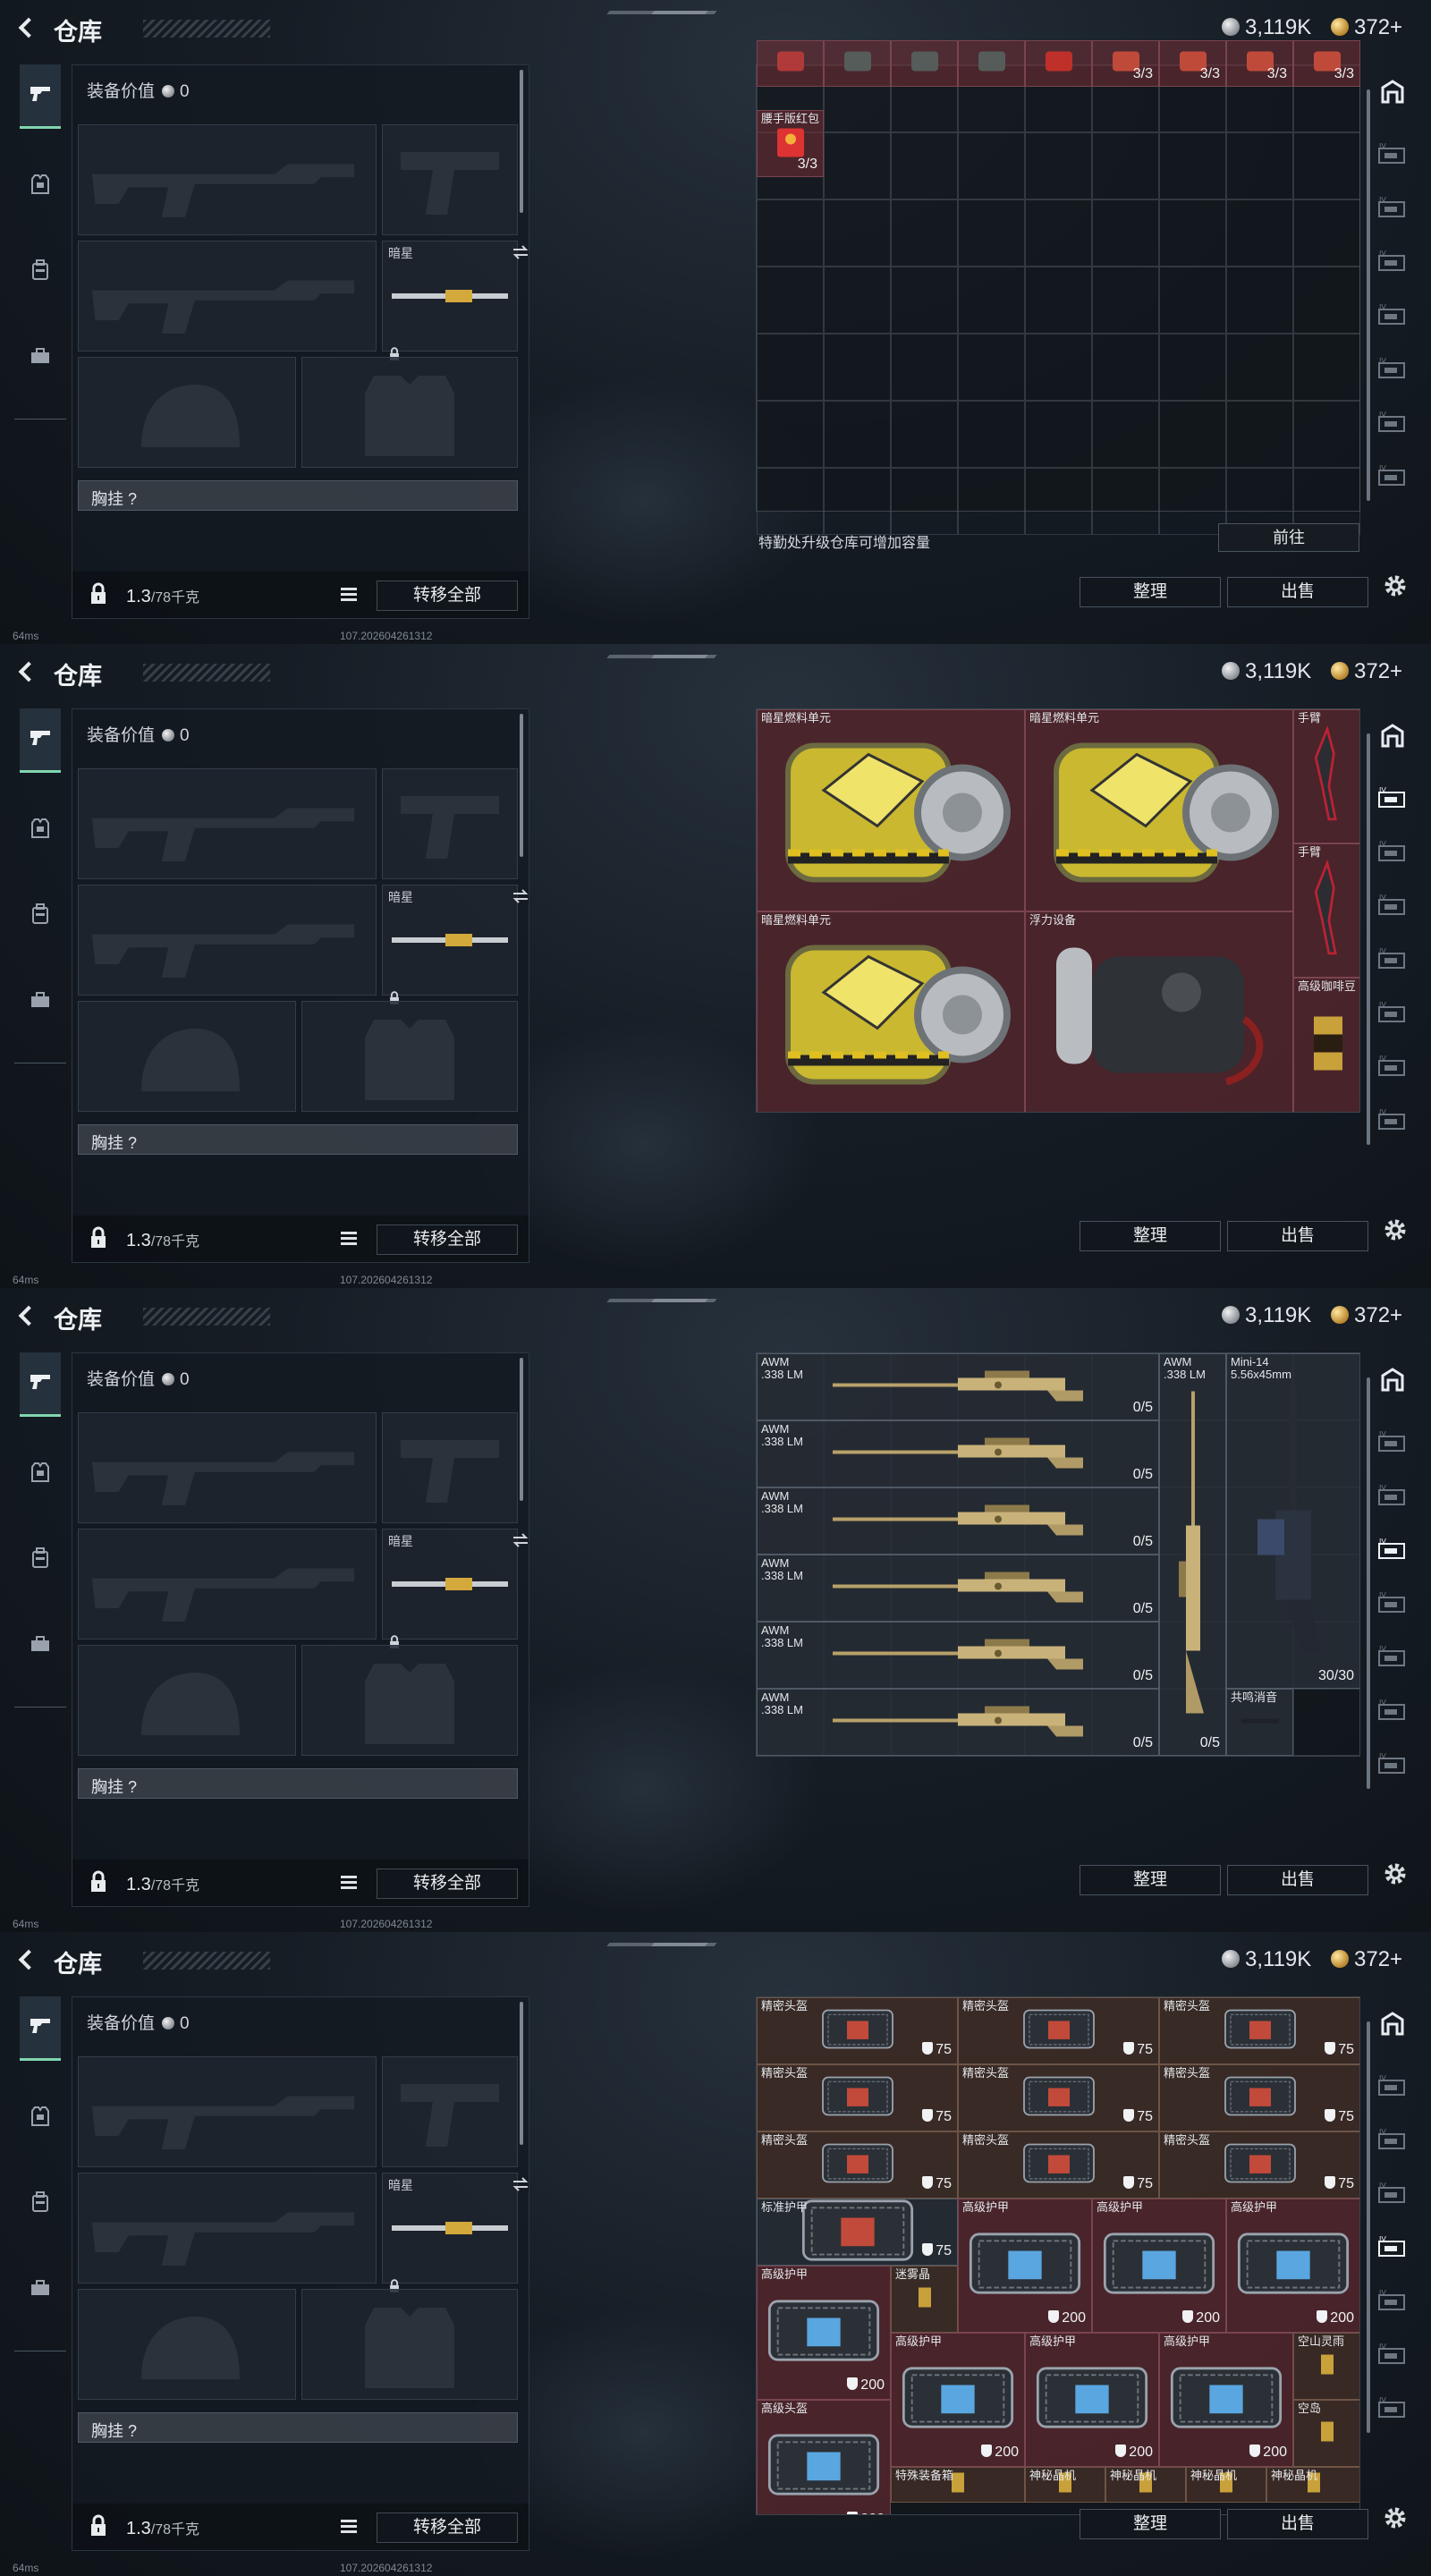 This screenshot has width=1431, height=2576. Describe the element at coordinates (41, 2290) in the screenshot. I see `sidebar-tab-briefcase` at that location.